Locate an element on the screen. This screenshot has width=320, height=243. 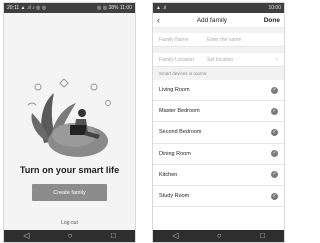
list-item: Living Room ✓ is located at coordinates (218, 91).